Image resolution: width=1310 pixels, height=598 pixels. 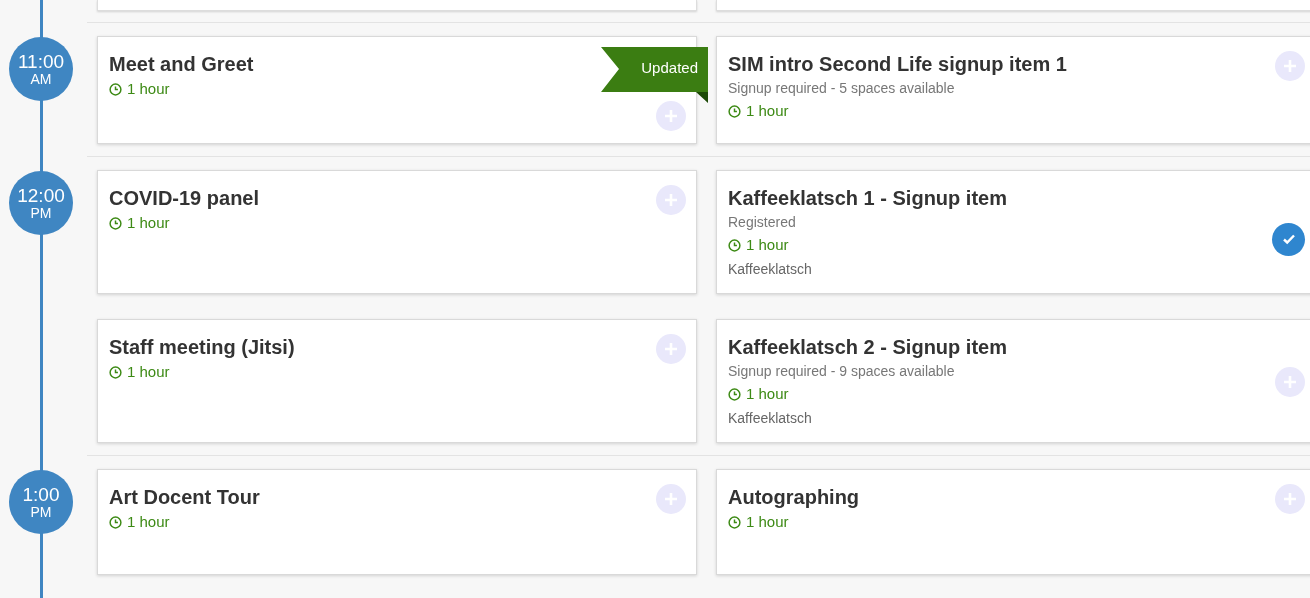 What do you see at coordinates (1288, 239) in the screenshot?
I see `registered-check-button` at bounding box center [1288, 239].